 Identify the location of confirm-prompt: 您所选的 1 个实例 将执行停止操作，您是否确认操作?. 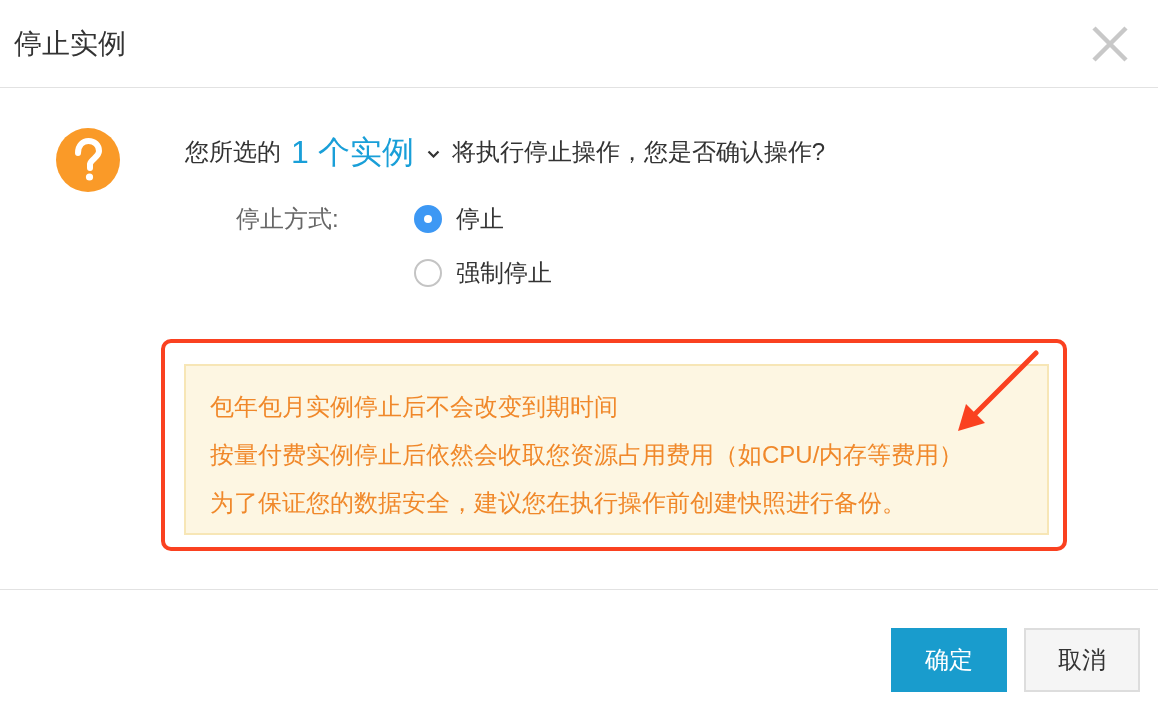
(505, 152).